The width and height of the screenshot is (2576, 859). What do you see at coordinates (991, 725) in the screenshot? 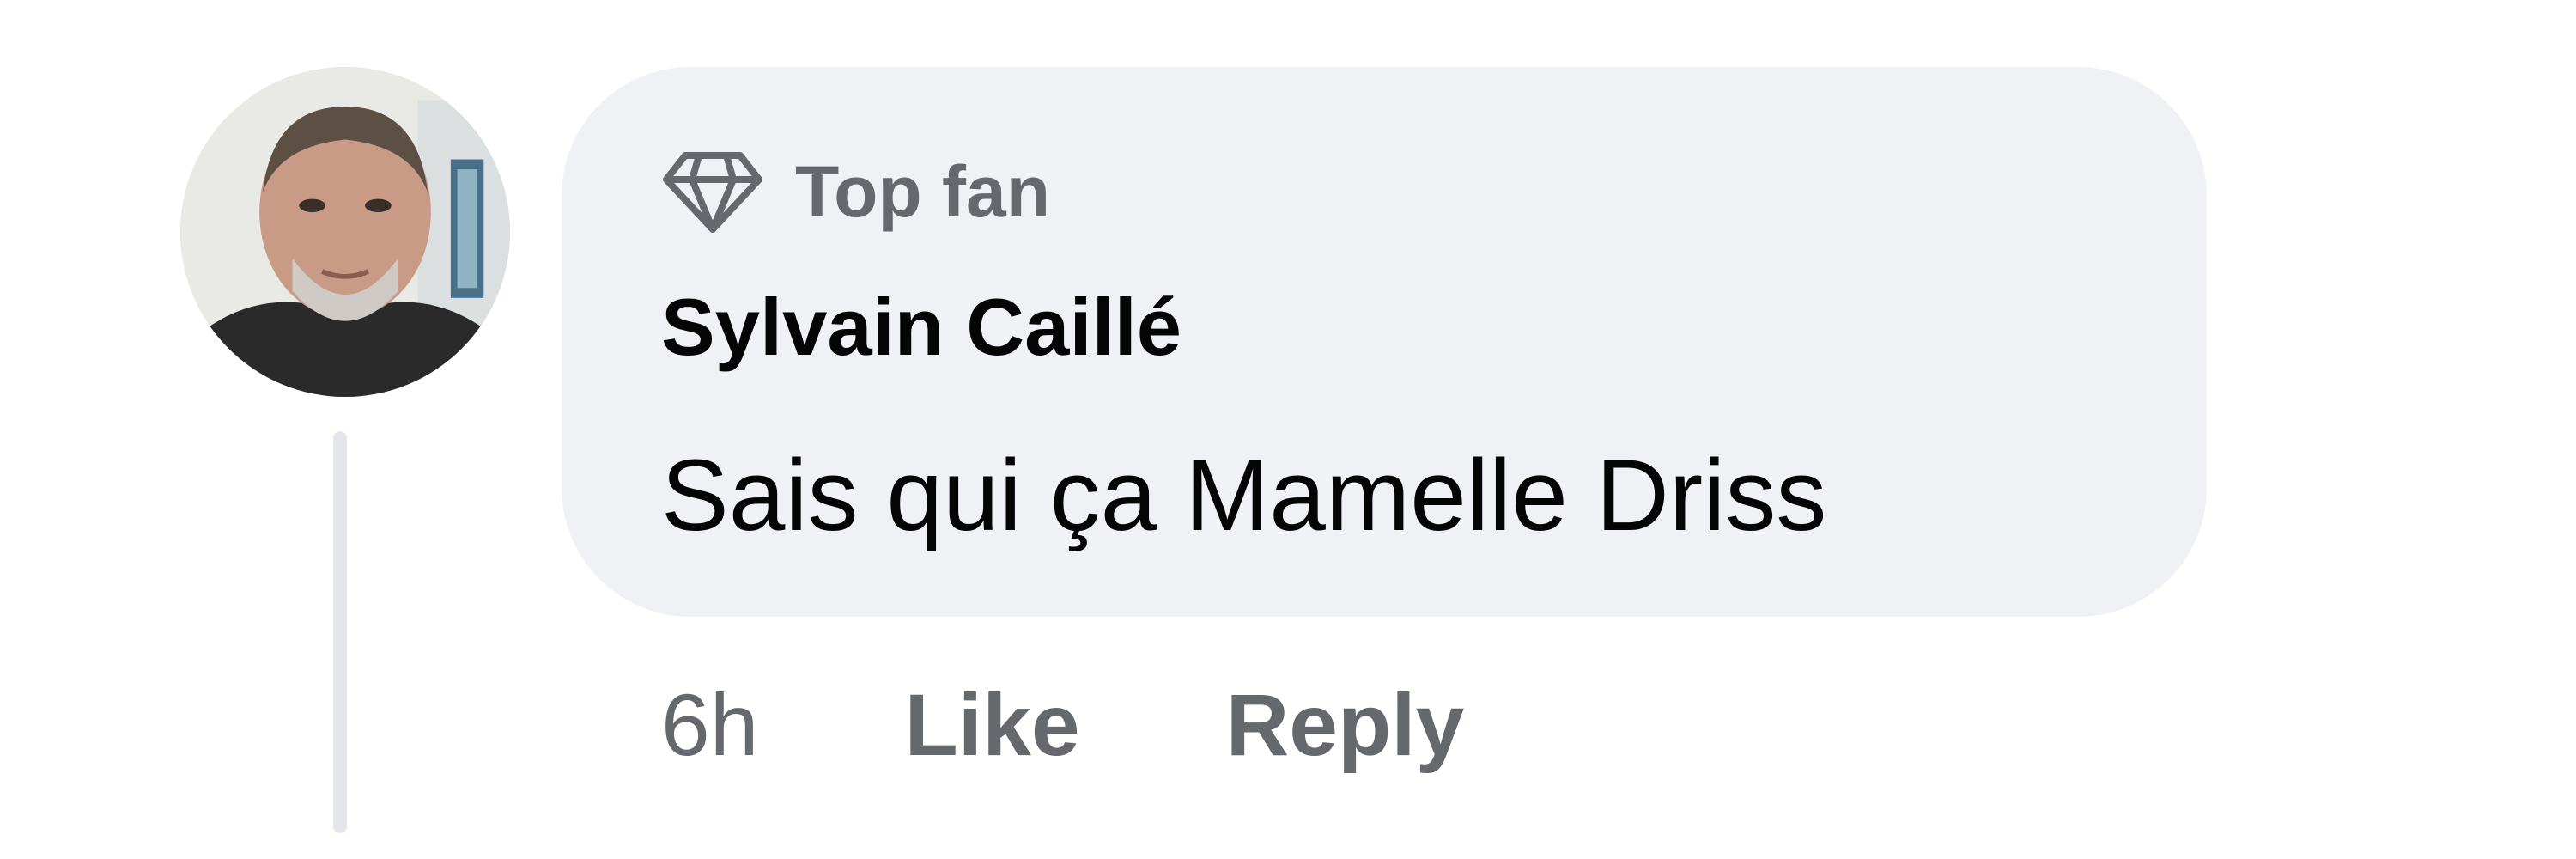
I see `like-button: Like` at bounding box center [991, 725].